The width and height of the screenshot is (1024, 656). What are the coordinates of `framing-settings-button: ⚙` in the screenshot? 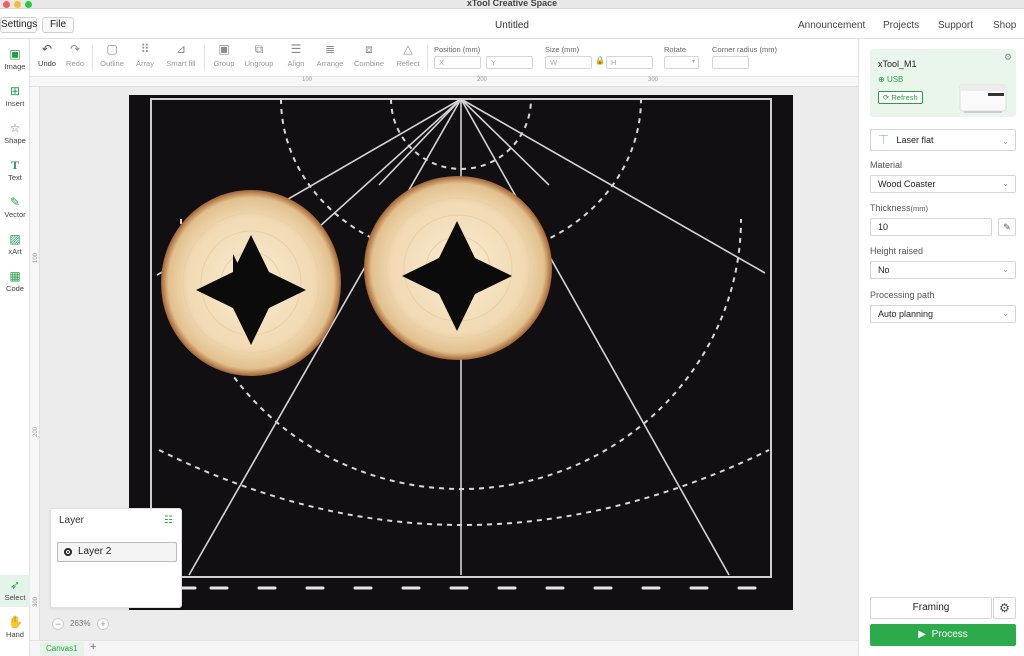 It's located at (1004, 608).